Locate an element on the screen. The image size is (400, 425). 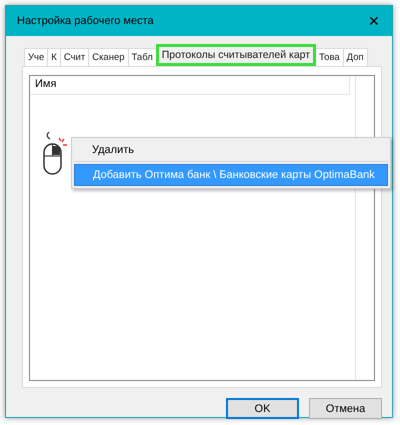
close-icon: ✕ is located at coordinates (374, 21).